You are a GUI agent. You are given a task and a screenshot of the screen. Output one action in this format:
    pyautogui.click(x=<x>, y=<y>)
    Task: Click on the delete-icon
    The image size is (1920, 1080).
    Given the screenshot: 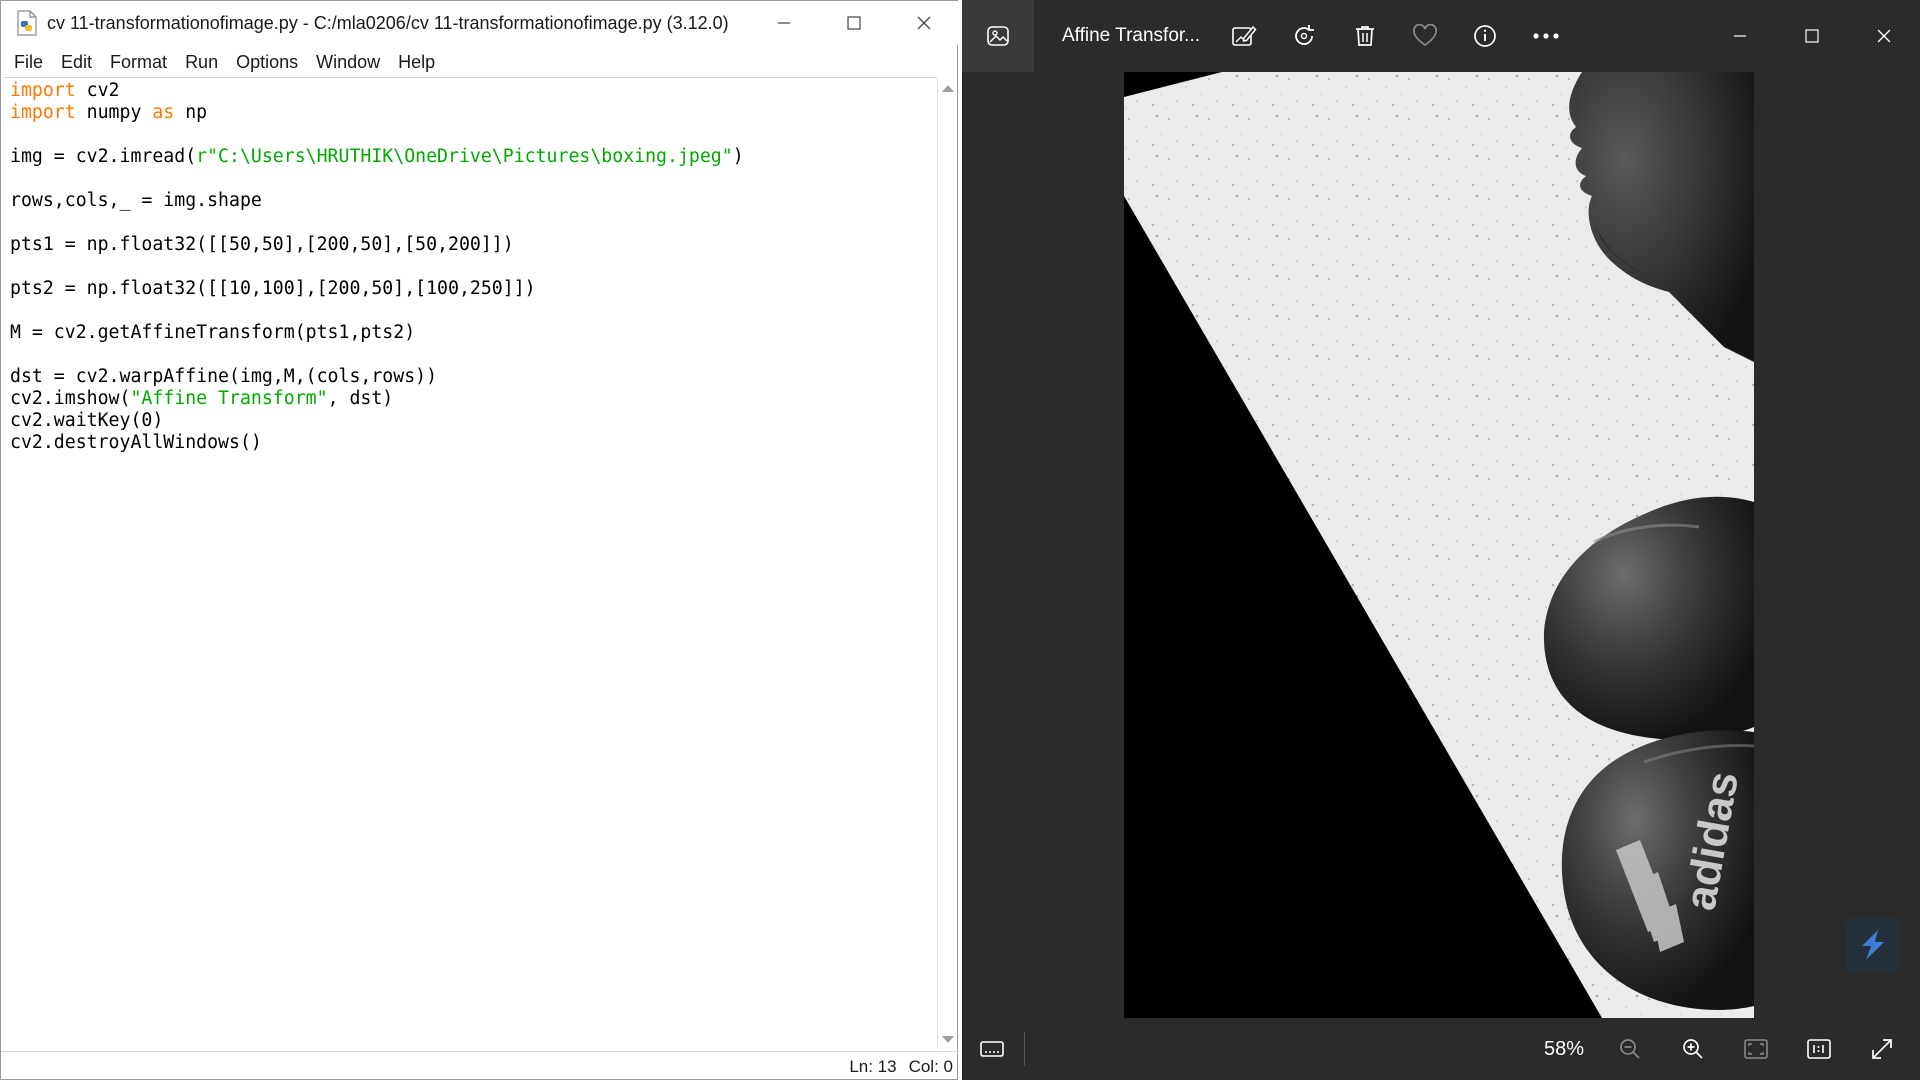 What is the action you would take?
    pyautogui.click(x=1365, y=36)
    